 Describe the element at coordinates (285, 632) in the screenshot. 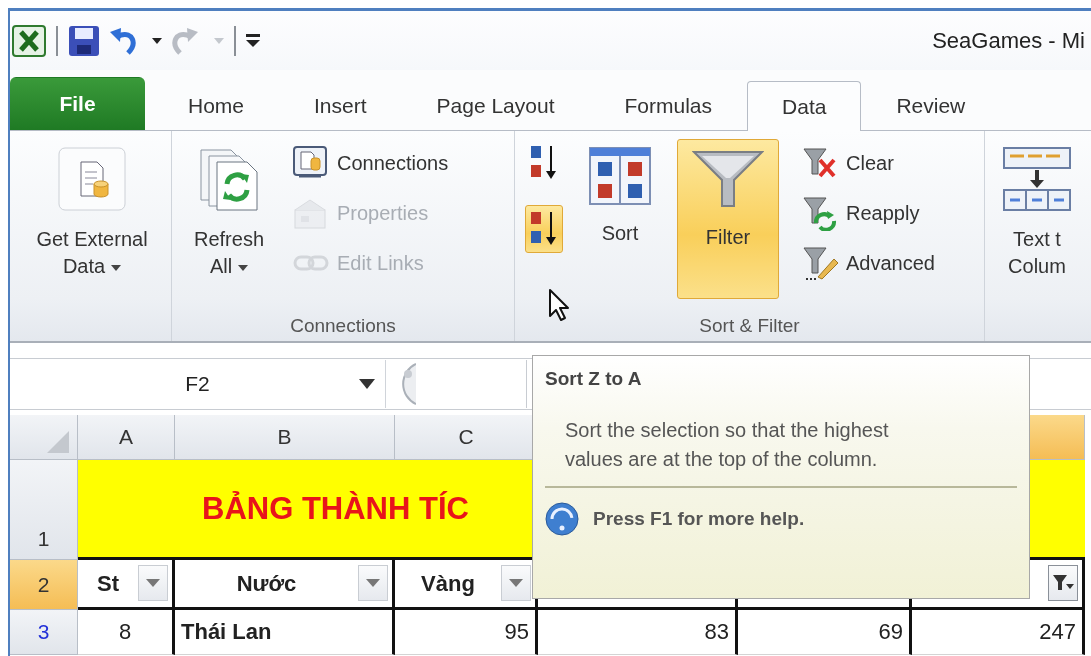

I see `table-cell: Thái Lan` at that location.